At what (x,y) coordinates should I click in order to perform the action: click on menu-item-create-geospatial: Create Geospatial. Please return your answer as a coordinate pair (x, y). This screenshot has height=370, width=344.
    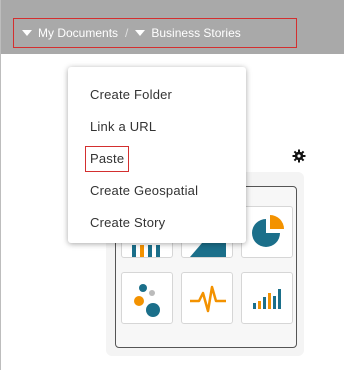
    Looking at the image, I should click on (157, 191).